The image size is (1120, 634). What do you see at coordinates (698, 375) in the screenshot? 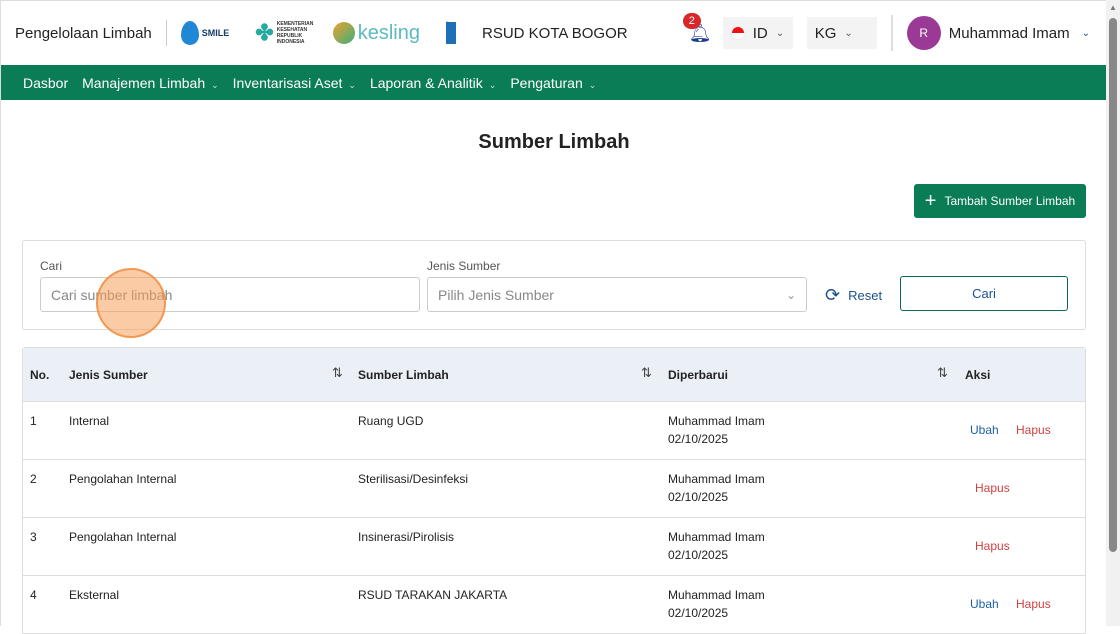
I see `col-diperbarui: Diperbarui` at bounding box center [698, 375].